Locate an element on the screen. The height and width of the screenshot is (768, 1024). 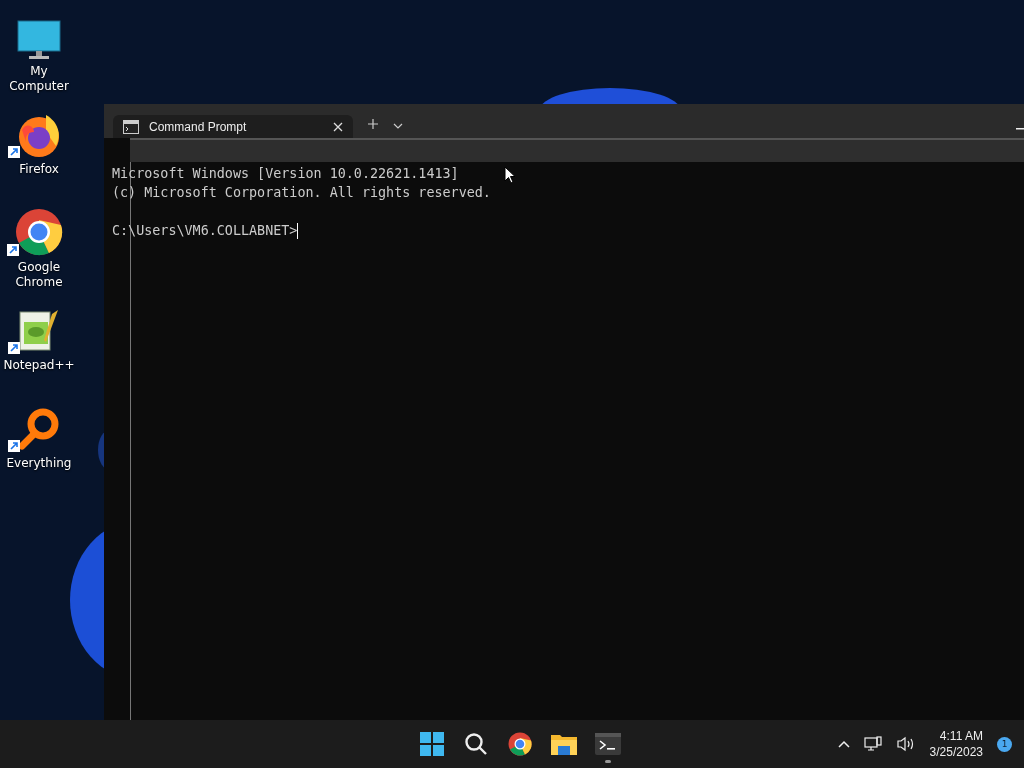
new-tab-icon is located at coordinates (373, 124).